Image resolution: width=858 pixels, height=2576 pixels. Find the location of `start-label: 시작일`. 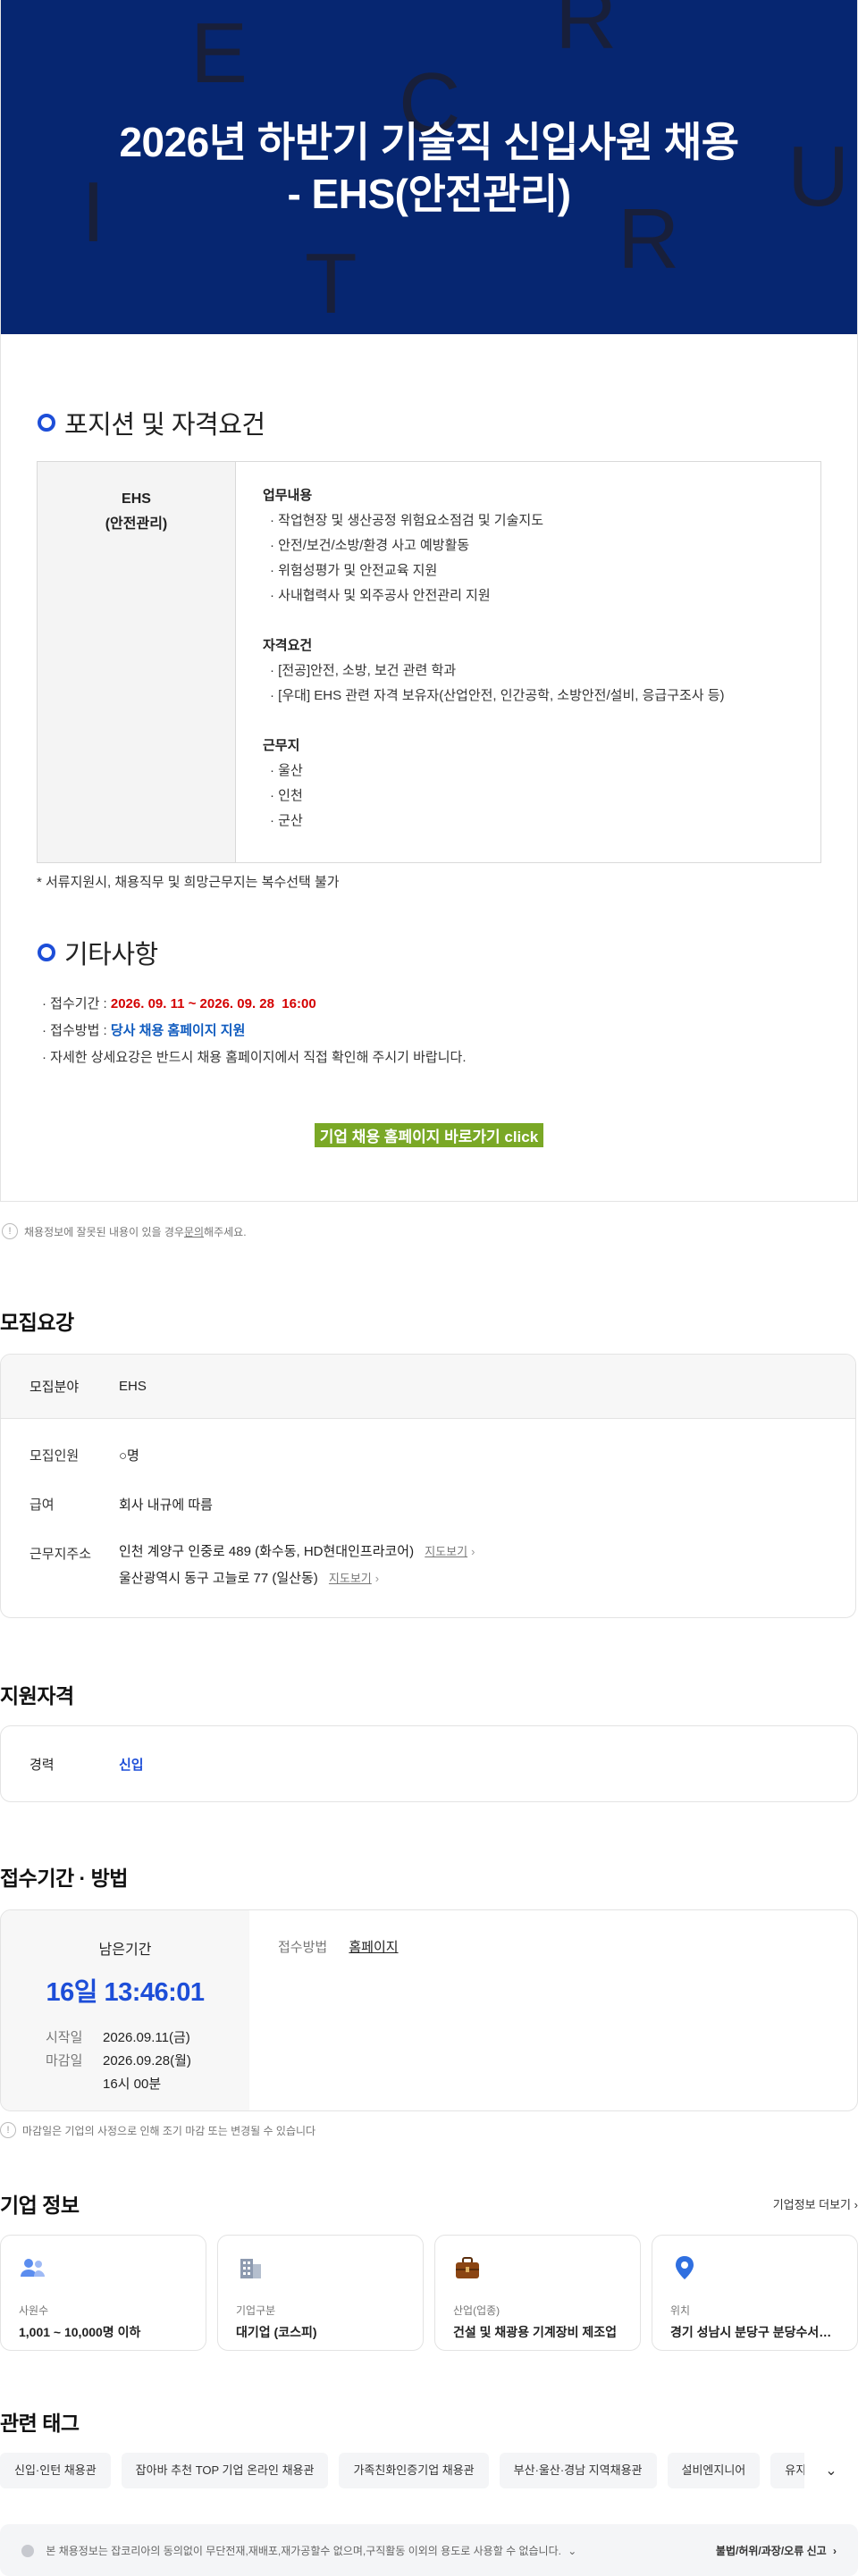

start-label: 시작일 is located at coordinates (65, 2038).